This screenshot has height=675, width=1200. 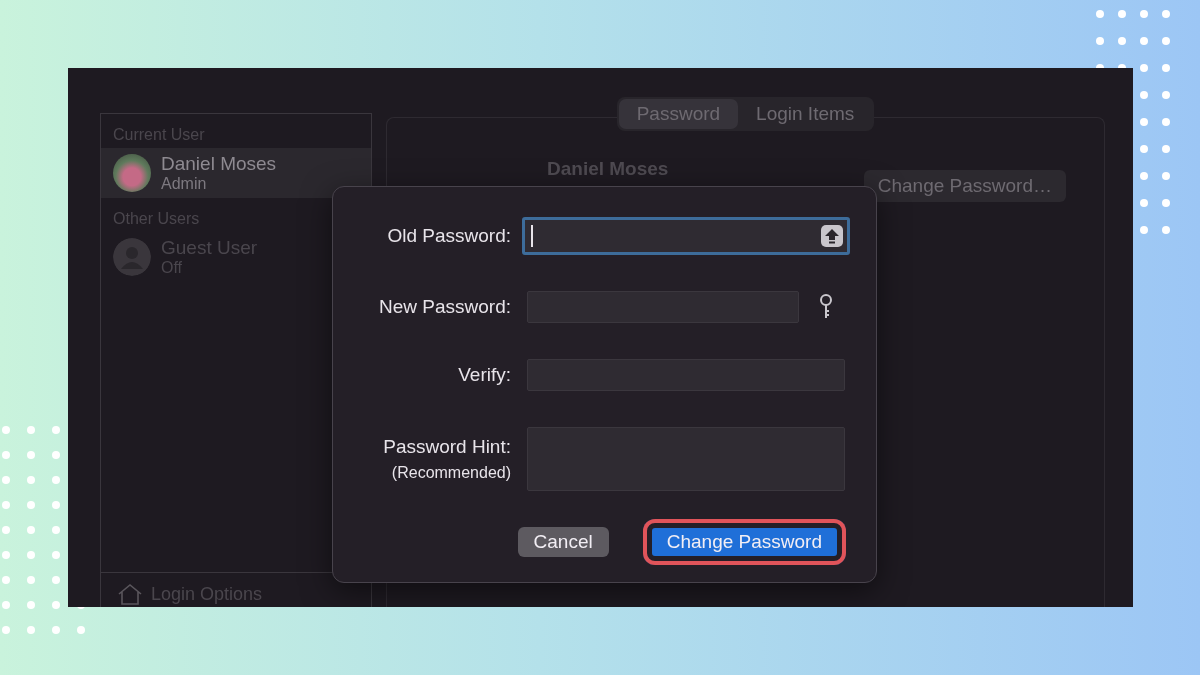 I want to click on user-role: Admin, so click(x=184, y=184).